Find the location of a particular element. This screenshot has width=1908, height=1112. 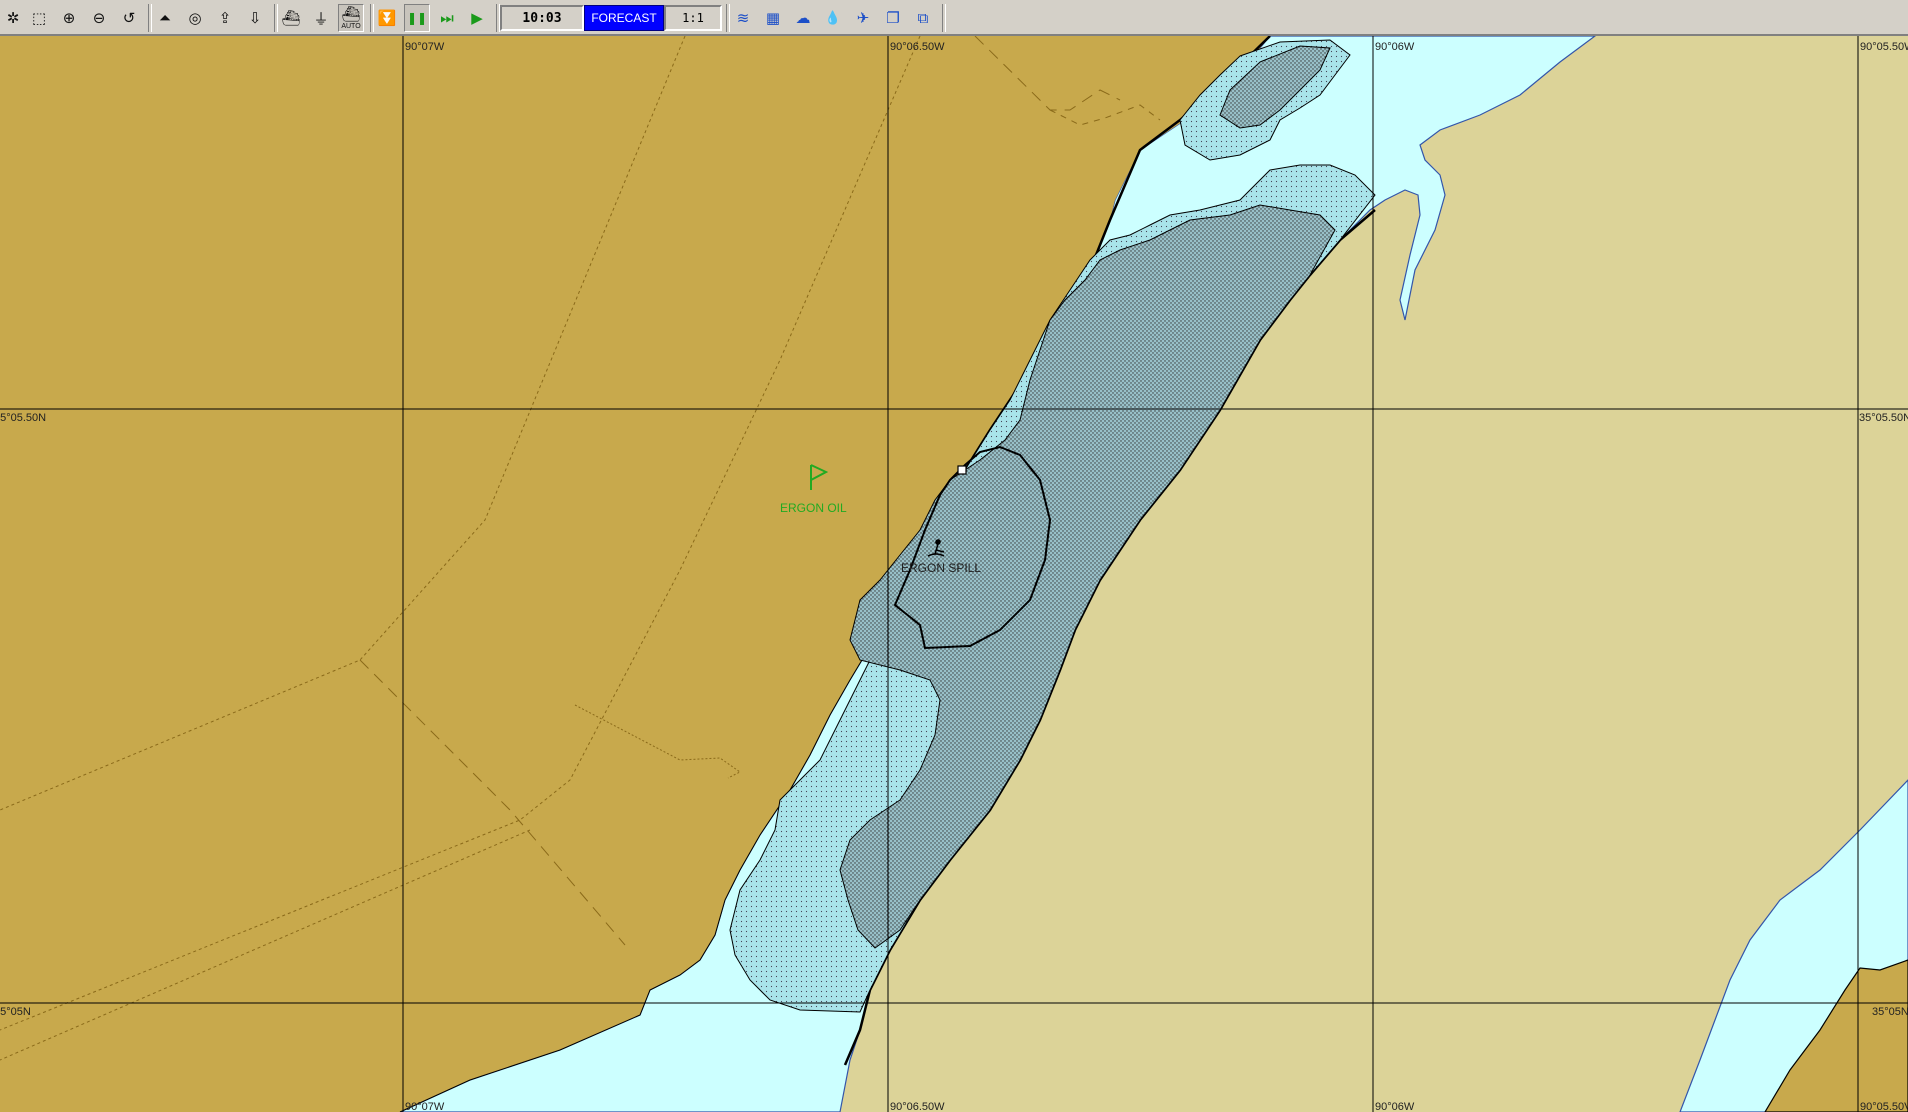

import-button: ⇩ is located at coordinates (255, 18).